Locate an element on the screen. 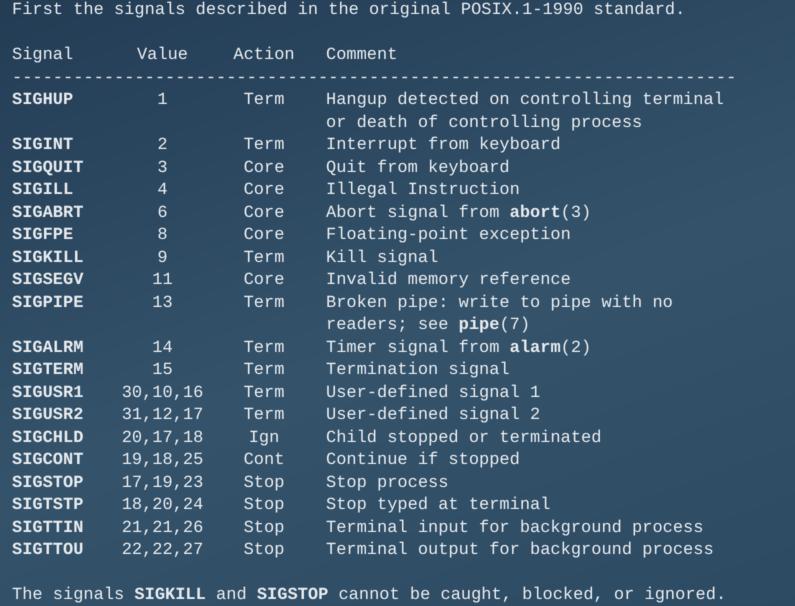 This screenshot has height=606, width=795. signal-name: SIGTSTP is located at coordinates (48, 506).